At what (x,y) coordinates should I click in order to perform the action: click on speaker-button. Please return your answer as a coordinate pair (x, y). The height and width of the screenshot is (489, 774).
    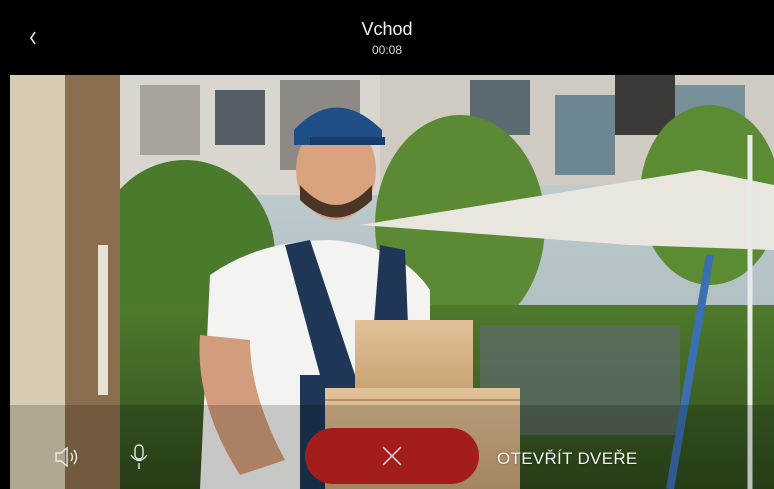
    Looking at the image, I should click on (67, 457).